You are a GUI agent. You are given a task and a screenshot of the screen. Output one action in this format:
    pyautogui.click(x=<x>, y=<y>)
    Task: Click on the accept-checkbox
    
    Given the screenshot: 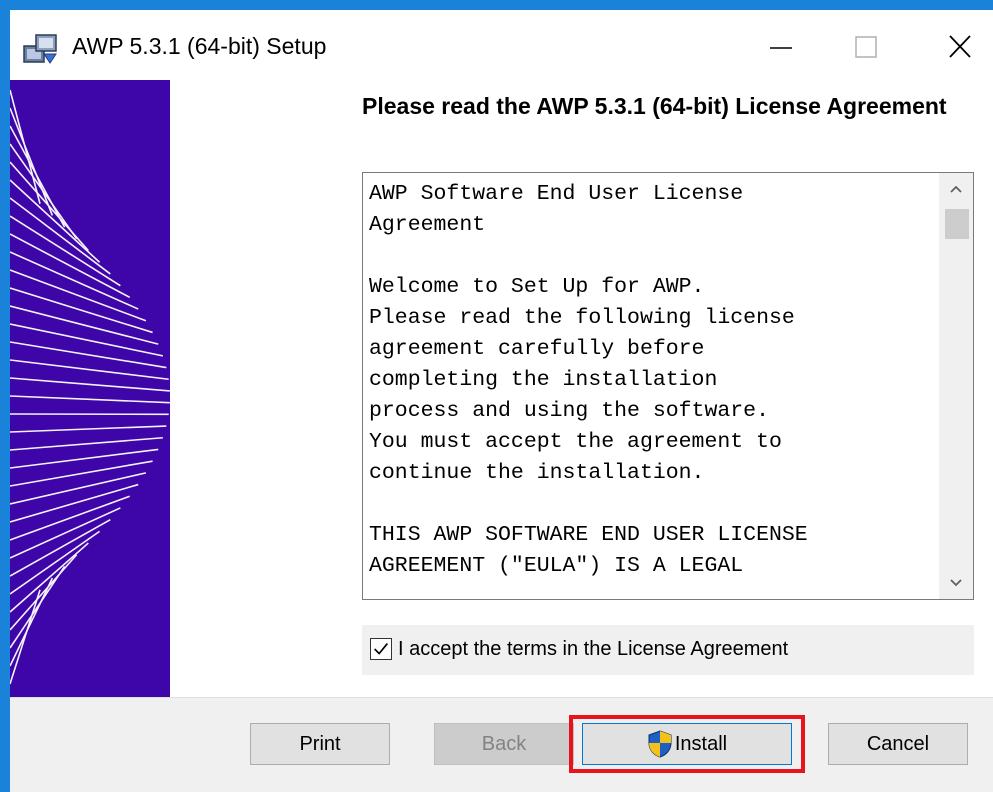 What is the action you would take?
    pyautogui.click(x=381, y=649)
    